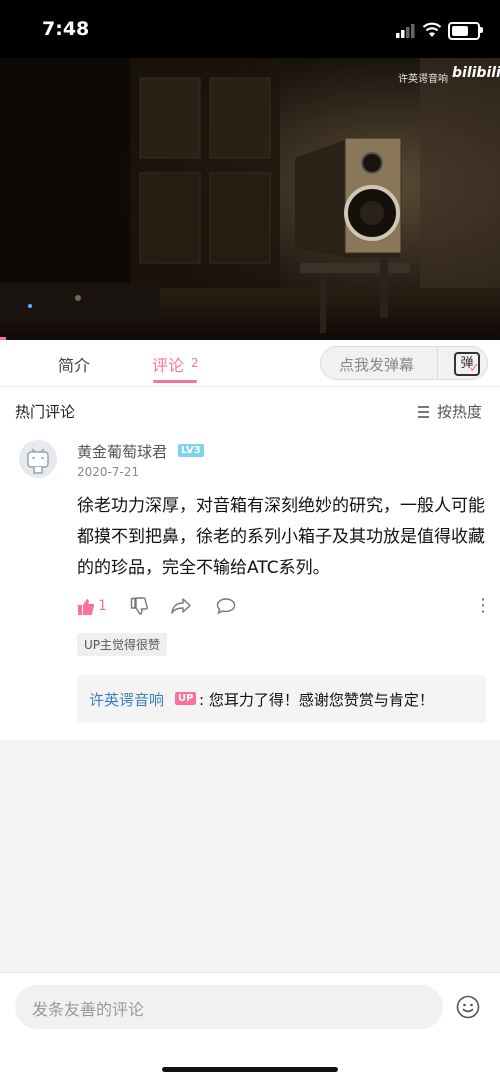 Image resolution: width=500 pixels, height=1083 pixels. I want to click on divider, so click(437, 363).